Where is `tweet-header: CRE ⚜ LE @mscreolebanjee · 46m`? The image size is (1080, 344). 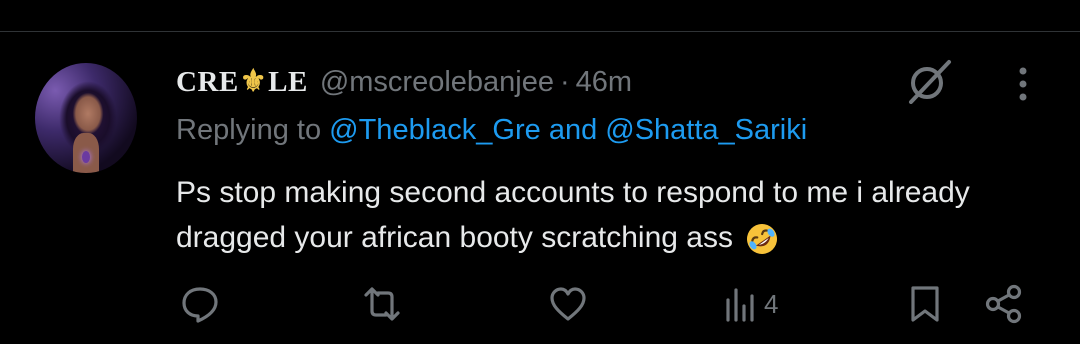
tweet-header: CRE ⚜ LE @mscreolebanjee · 46m is located at coordinates (404, 82).